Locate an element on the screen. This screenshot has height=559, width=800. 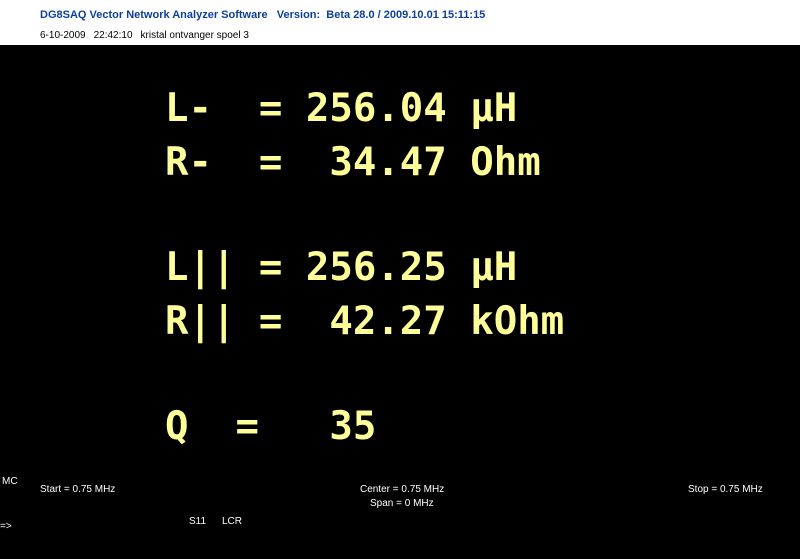
mc-marker-label: MC is located at coordinates (10, 481).